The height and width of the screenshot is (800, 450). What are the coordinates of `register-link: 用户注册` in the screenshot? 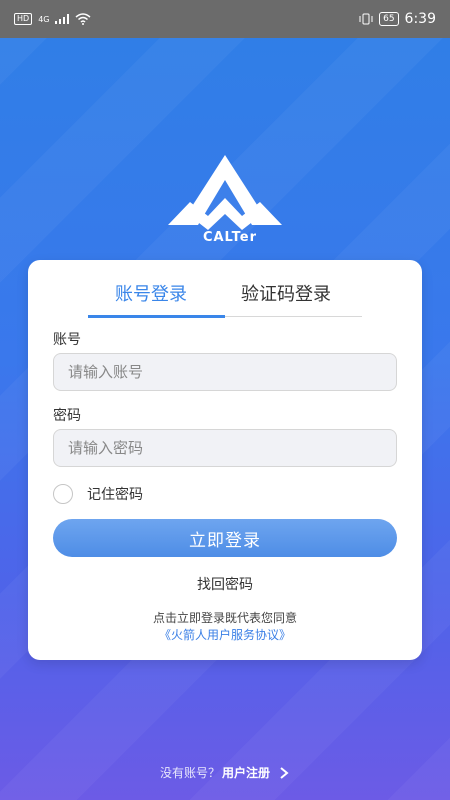 It's located at (246, 772).